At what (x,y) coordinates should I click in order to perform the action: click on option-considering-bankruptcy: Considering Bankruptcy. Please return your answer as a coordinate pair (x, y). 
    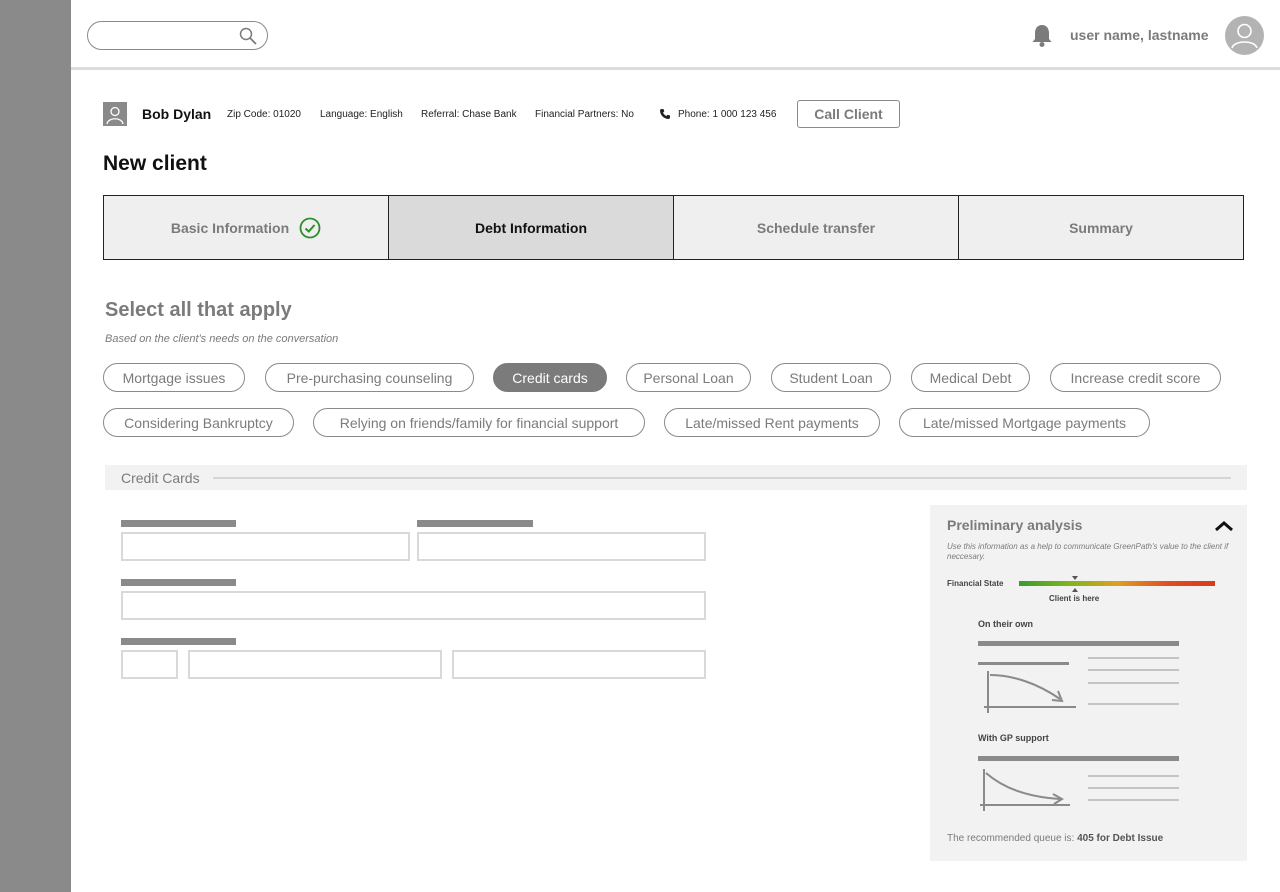
    Looking at the image, I should click on (198, 422).